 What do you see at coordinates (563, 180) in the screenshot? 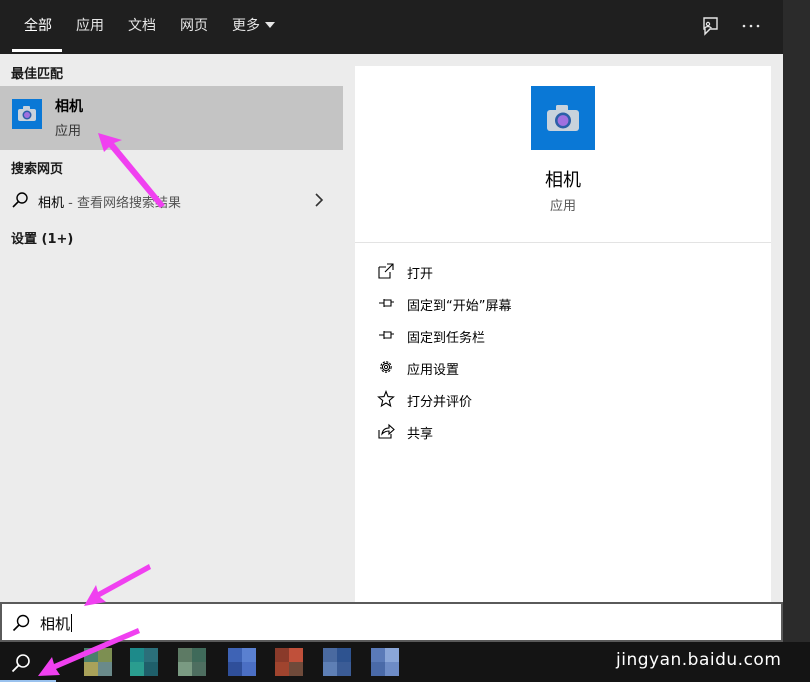
I see `preview-app-name: 相机` at bounding box center [563, 180].